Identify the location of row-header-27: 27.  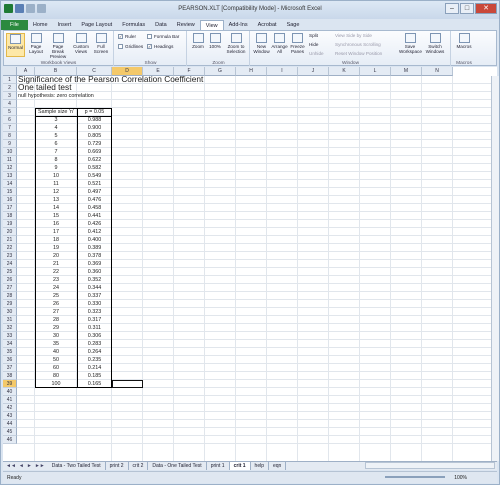
(10, 288).